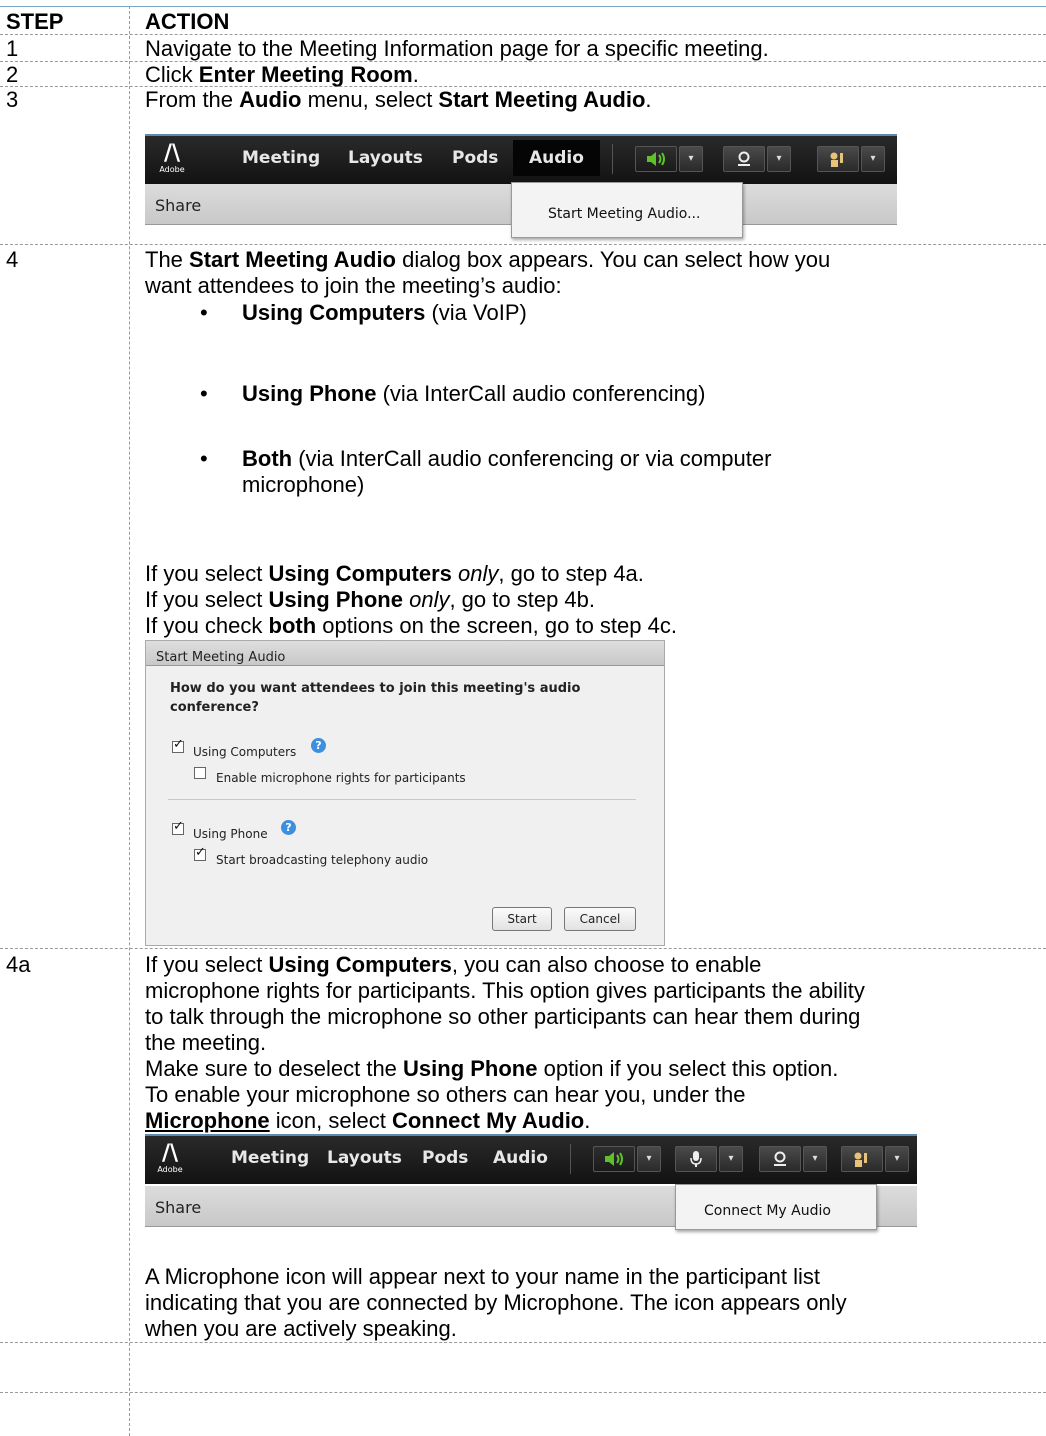 The image size is (1046, 1436). Describe the element at coordinates (523, 6) in the screenshot. I see `table-top-rule` at that location.